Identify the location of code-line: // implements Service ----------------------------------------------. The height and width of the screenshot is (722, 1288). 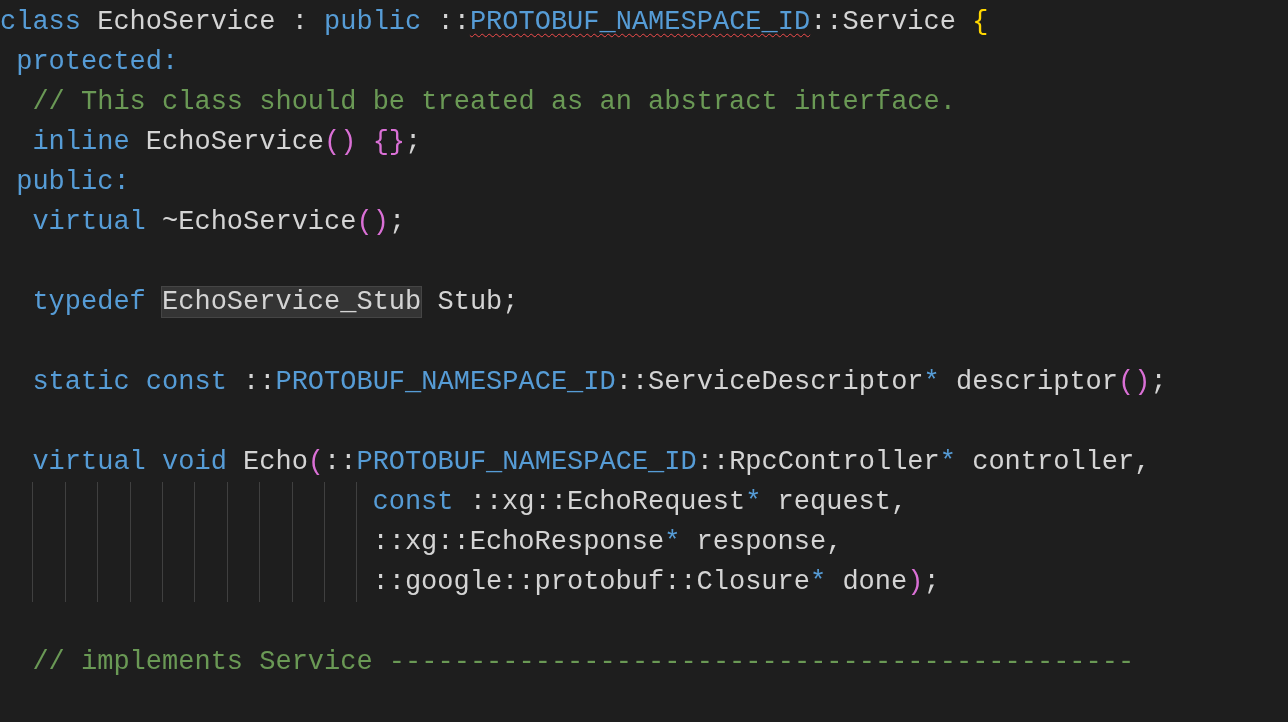
(583, 662).